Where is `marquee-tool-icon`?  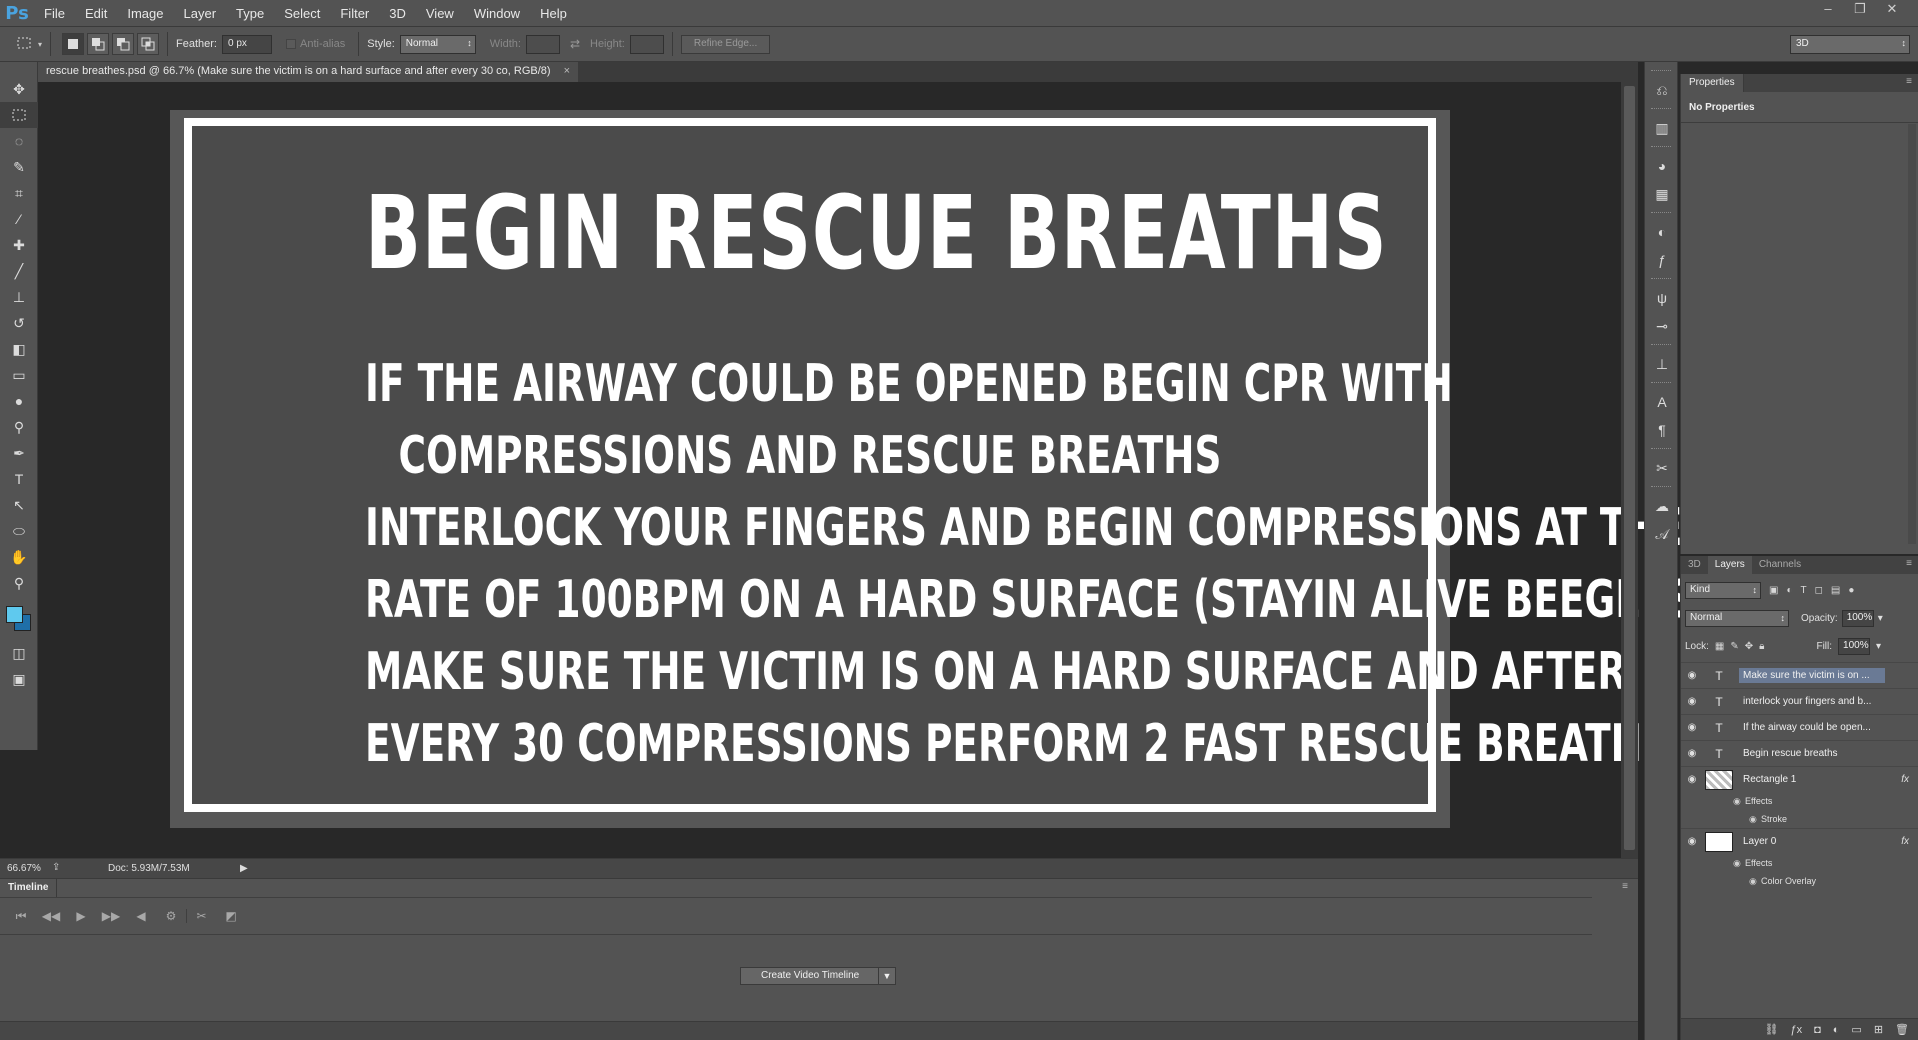
marquee-tool-icon is located at coordinates (19, 115).